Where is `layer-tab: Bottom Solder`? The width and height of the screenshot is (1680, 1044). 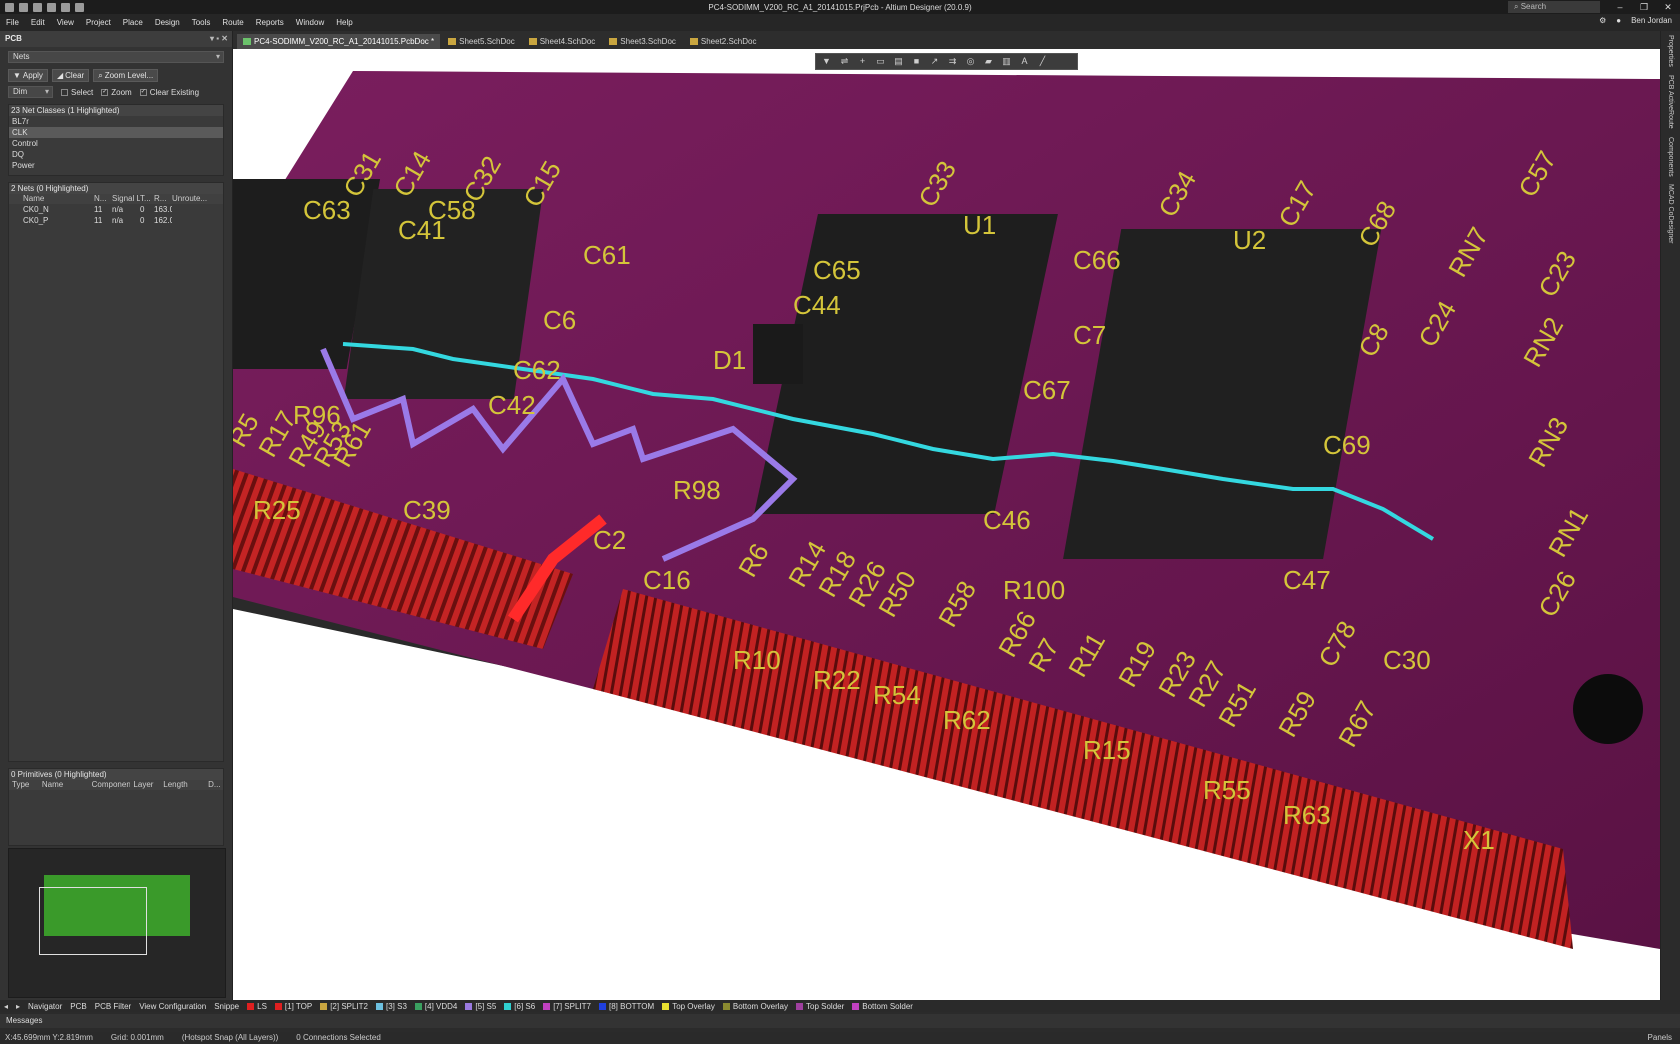
layer-tab: Bottom Solder is located at coordinates (882, 1006).